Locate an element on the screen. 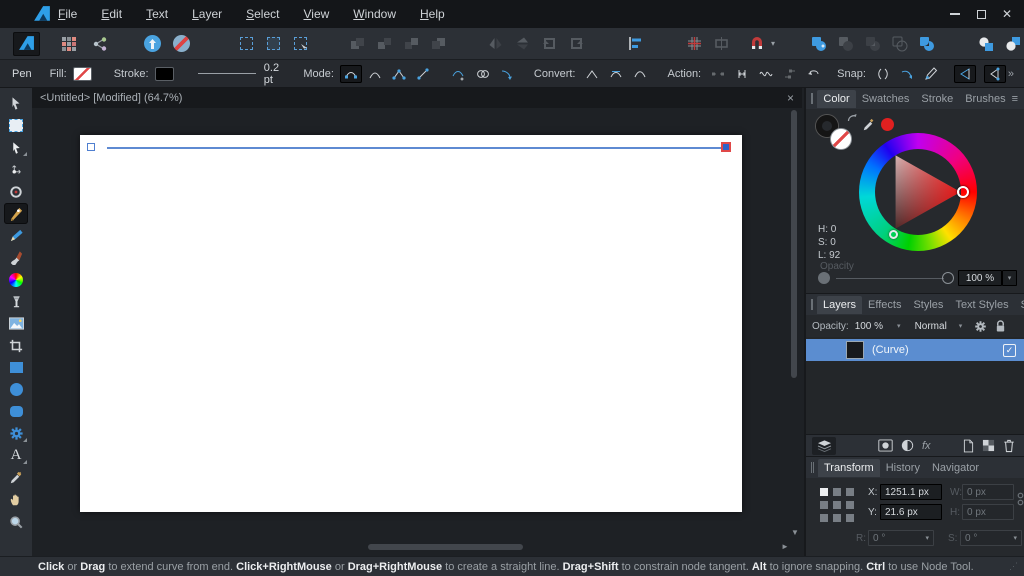 Image resolution: width=1024 pixels, height=576 pixels. add-new-curve-button is located at coordinates (459, 74).